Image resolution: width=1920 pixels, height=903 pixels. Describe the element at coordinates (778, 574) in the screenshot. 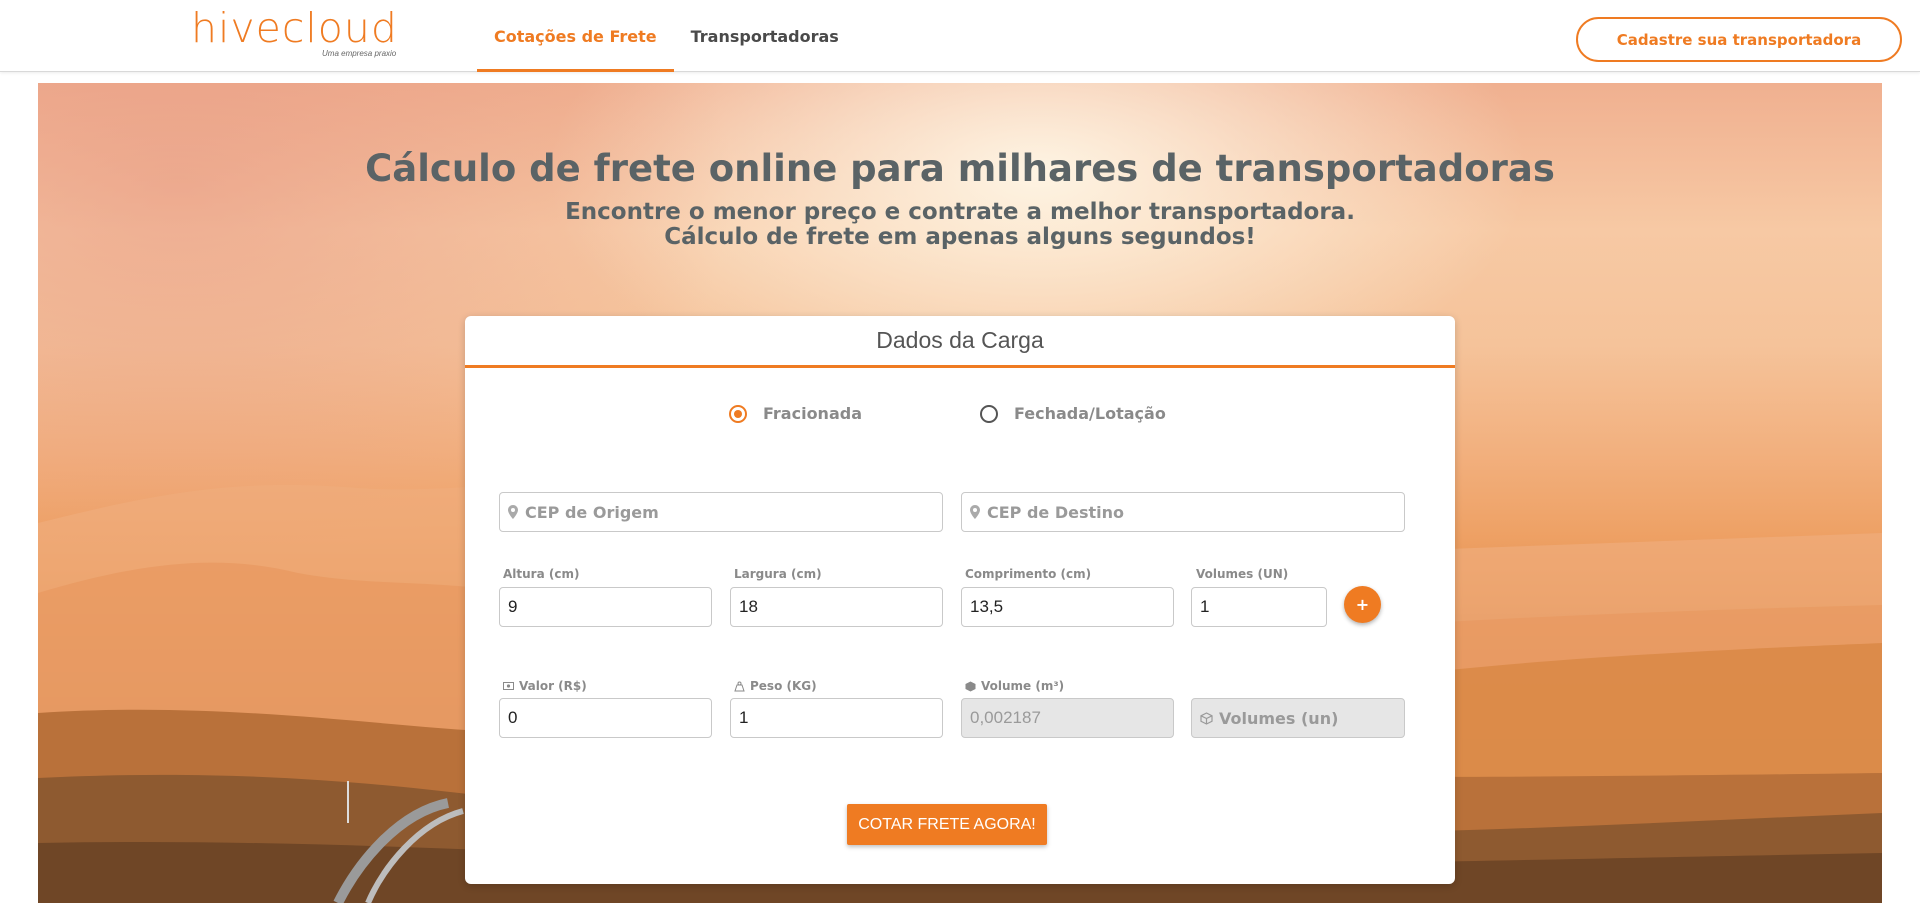

I see `largura-label: Largura (cm)` at that location.